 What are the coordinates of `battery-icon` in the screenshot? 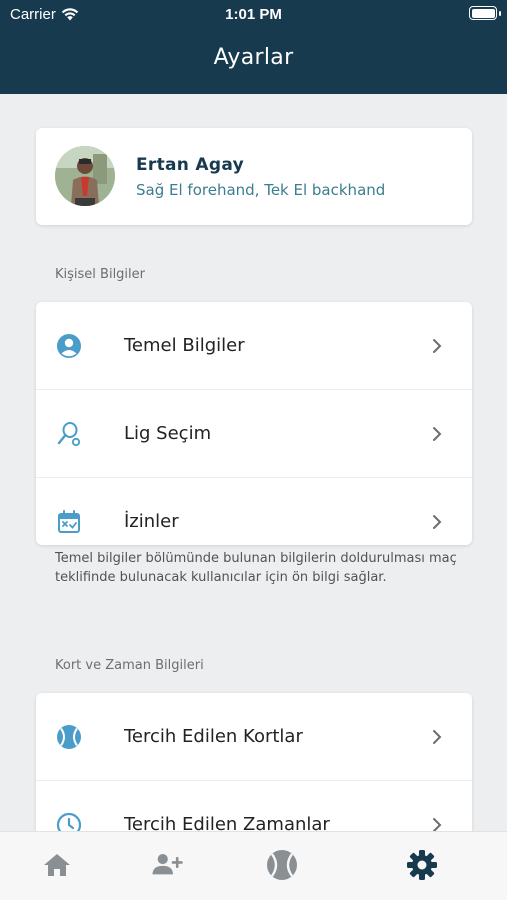 It's located at (485, 13).